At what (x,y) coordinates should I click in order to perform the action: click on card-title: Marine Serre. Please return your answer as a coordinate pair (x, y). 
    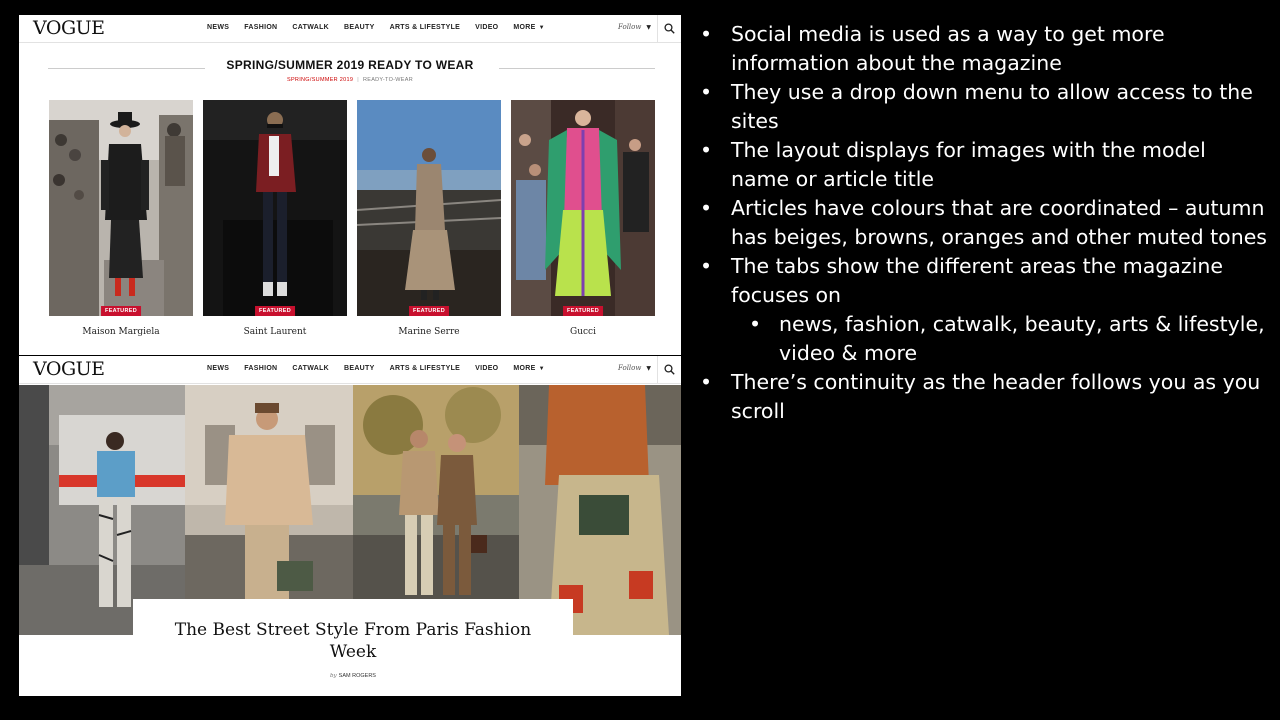
    Looking at the image, I should click on (429, 332).